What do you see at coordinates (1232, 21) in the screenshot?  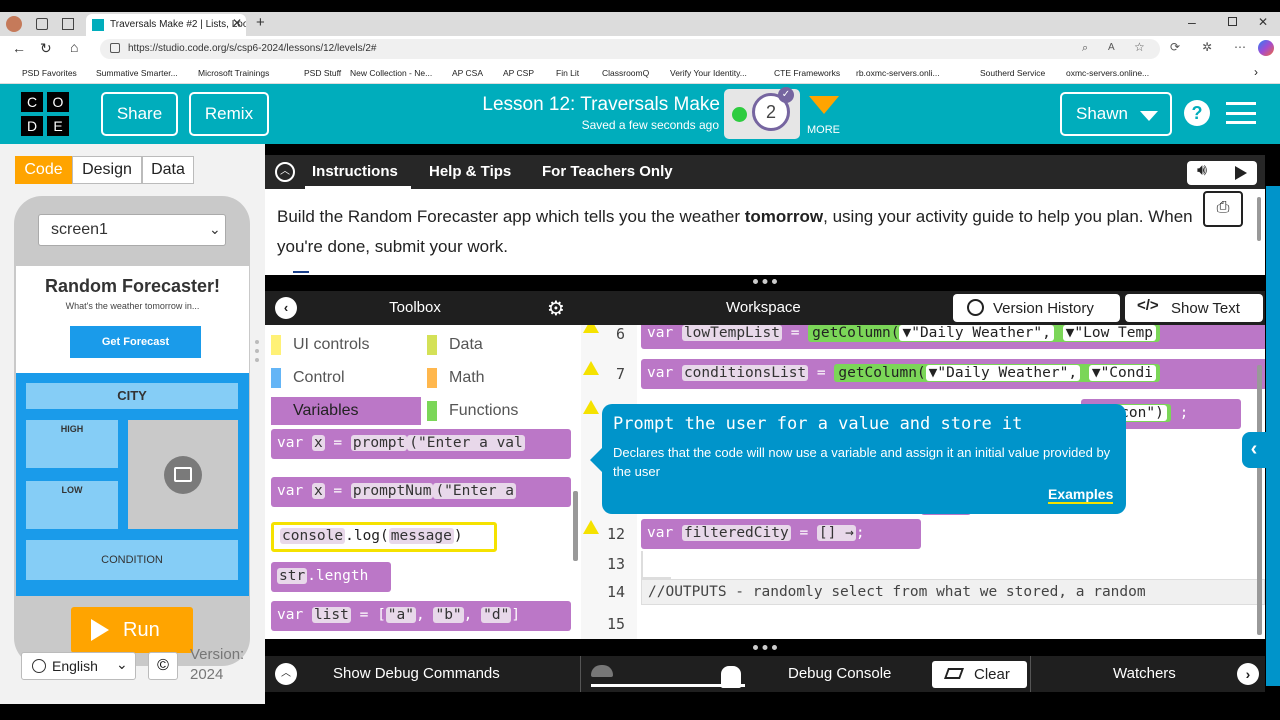 I see `maximize-icon` at bounding box center [1232, 21].